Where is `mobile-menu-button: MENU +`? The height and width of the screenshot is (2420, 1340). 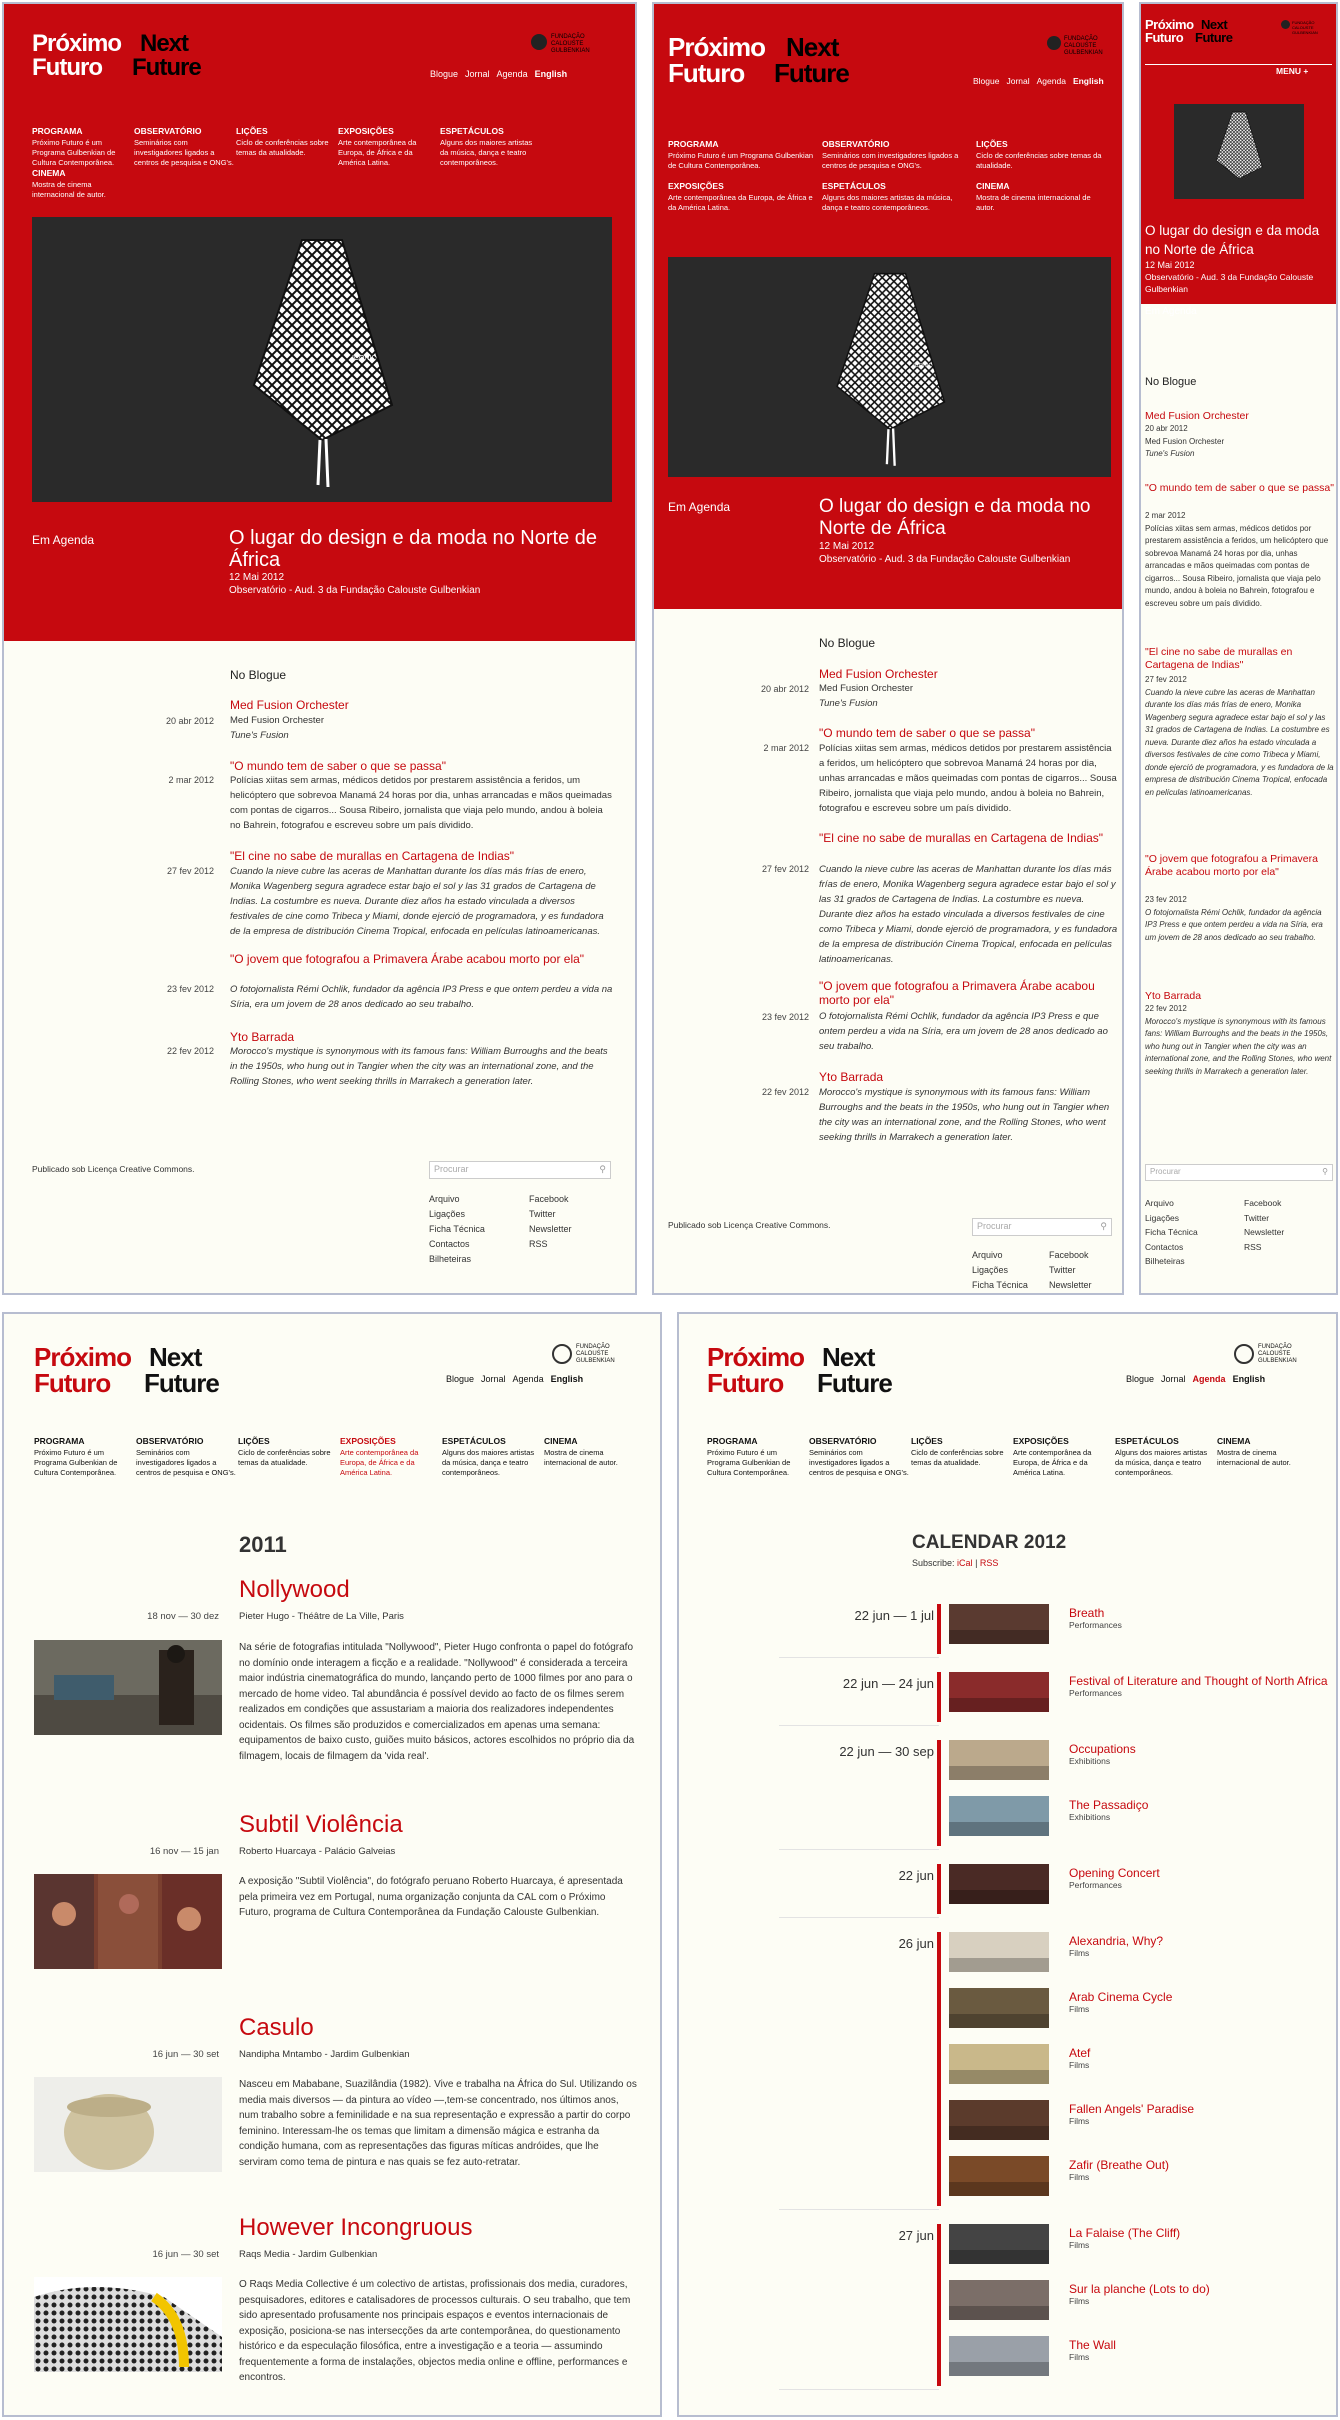 mobile-menu-button: MENU + is located at coordinates (1292, 71).